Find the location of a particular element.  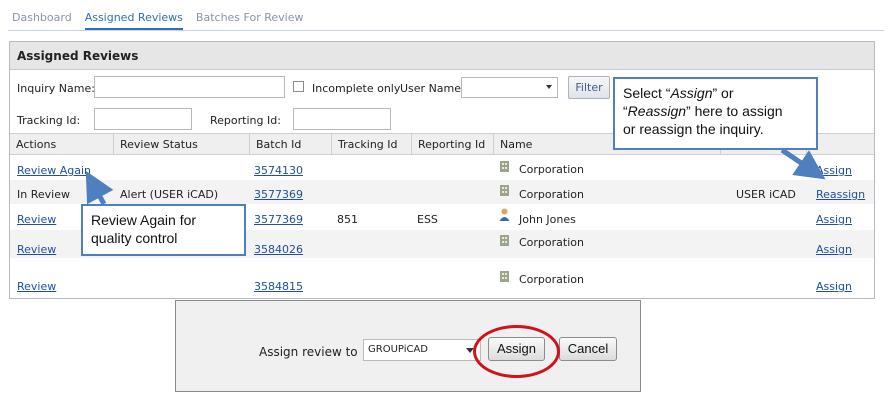

assign-review-dialog: Assign review to GROUPiCAD Assign Cancel is located at coordinates (408, 346).